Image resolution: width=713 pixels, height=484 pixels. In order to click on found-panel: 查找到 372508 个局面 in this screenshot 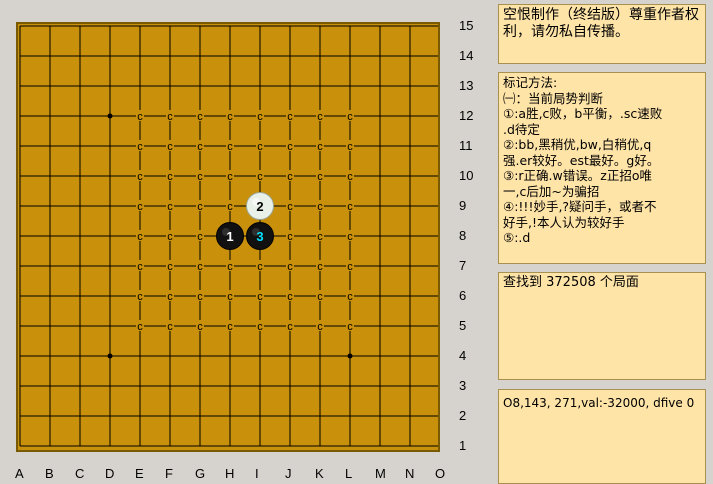, I will do `click(602, 326)`.